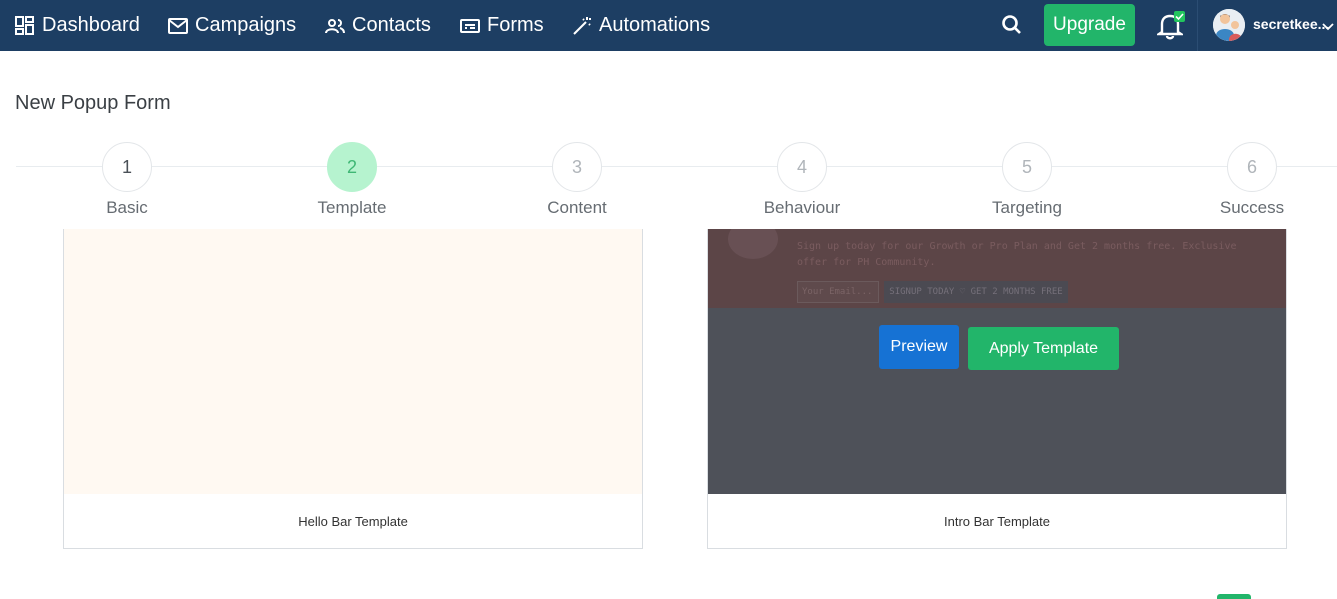 The height and width of the screenshot is (599, 1337). I want to click on nav-contacts: Contacts, so click(378, 25).